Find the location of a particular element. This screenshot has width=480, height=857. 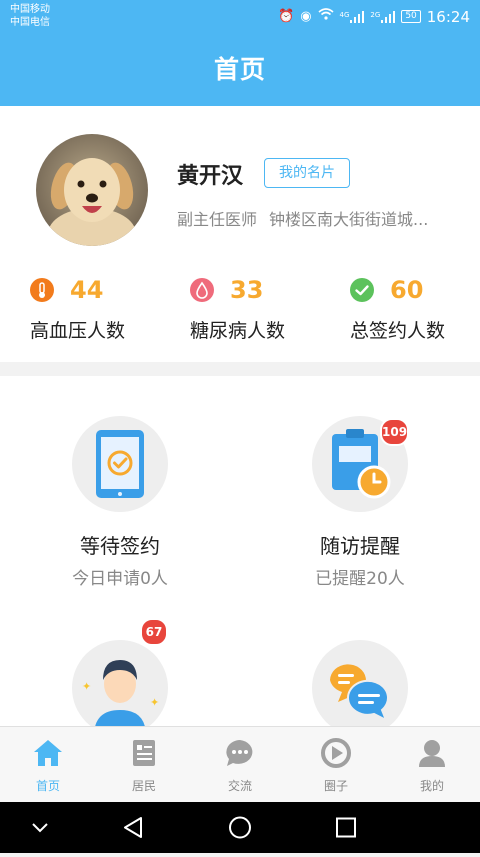

my-card-button: 我的名片 is located at coordinates (307, 173).